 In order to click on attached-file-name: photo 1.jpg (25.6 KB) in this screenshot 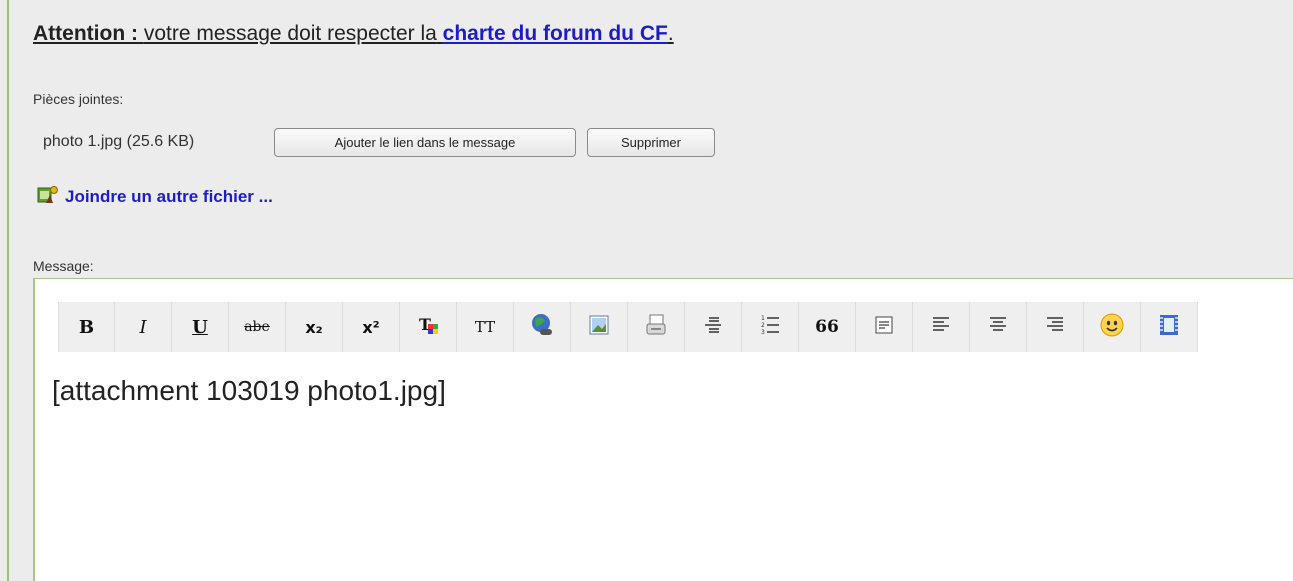, I will do `click(119, 141)`.